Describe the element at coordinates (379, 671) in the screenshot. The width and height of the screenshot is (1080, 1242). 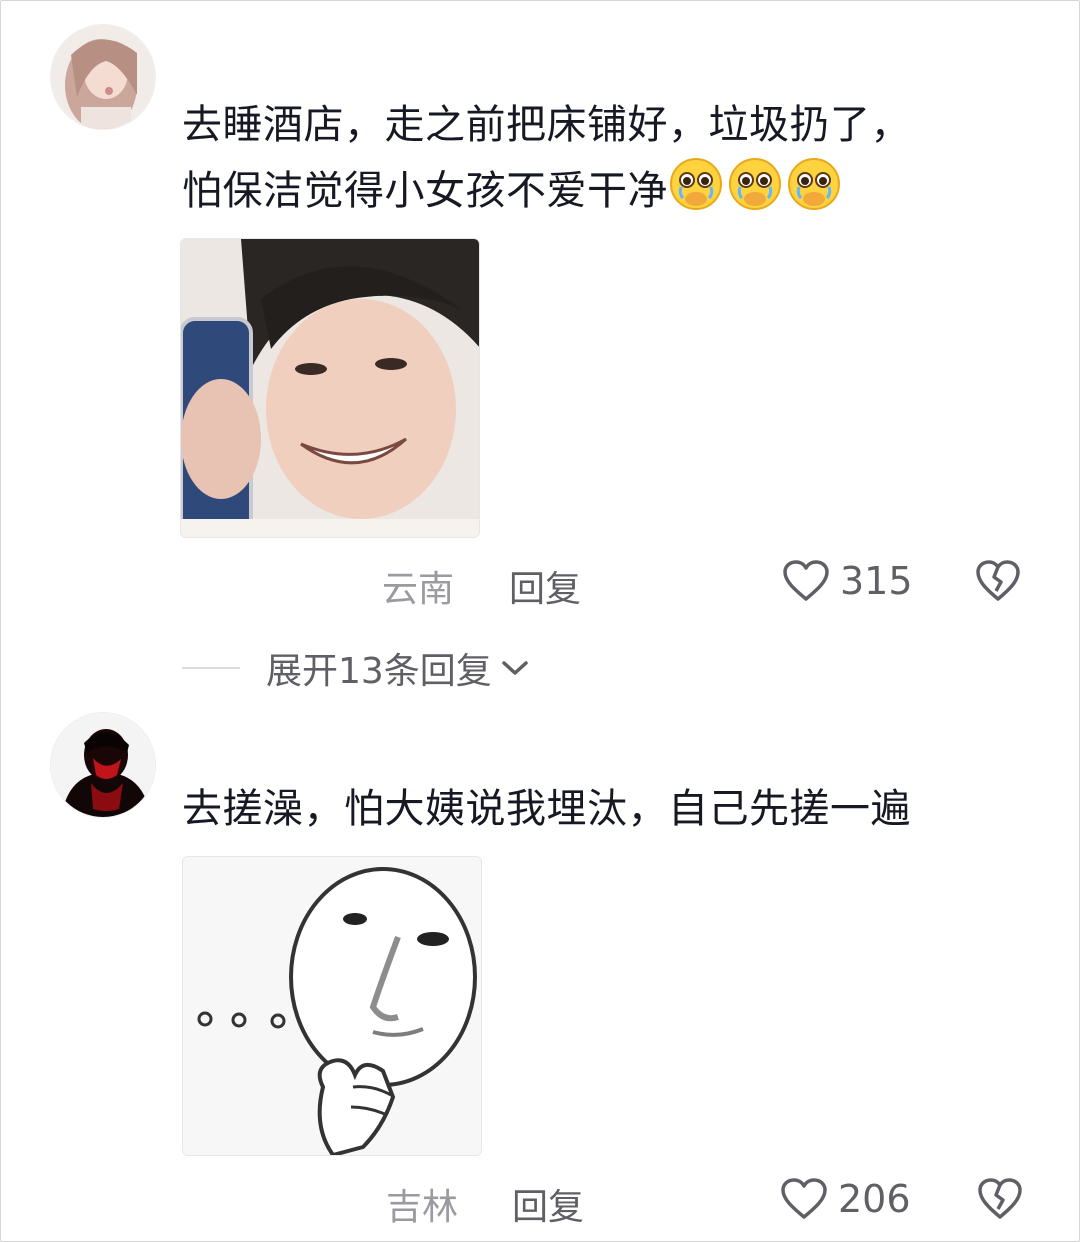
I see `expand-replies-label: 展开13条回复` at that location.